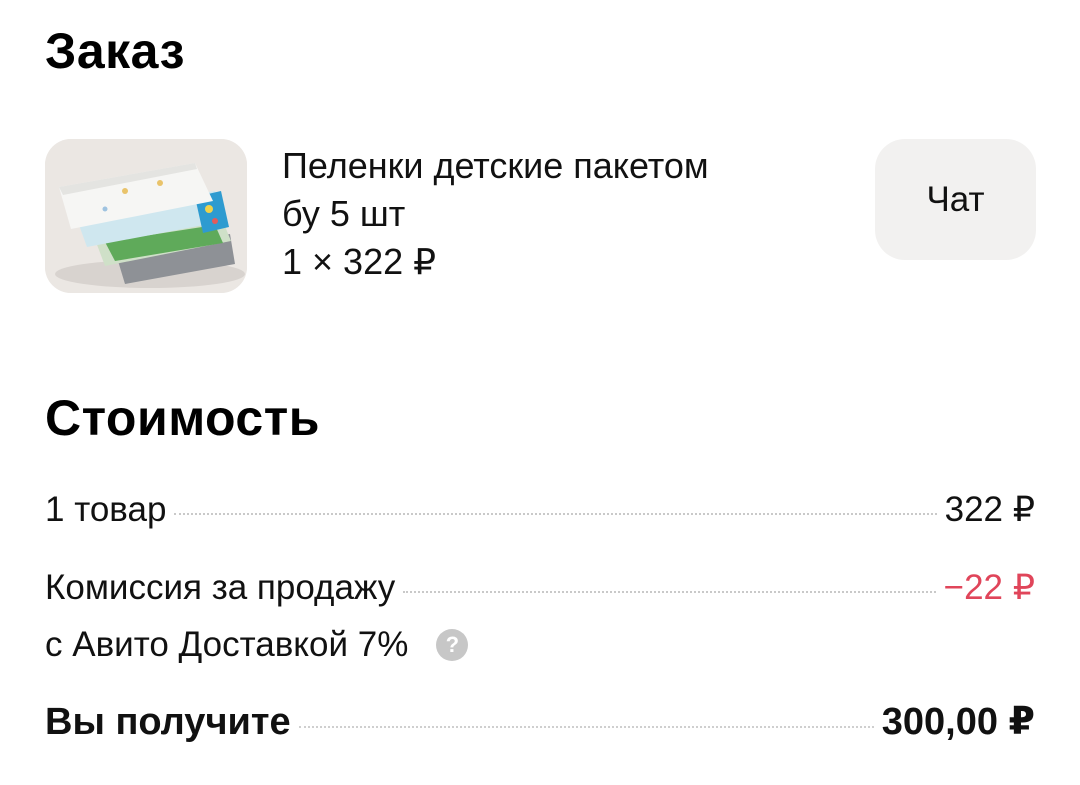 Image resolution: width=1080 pixels, height=785 pixels. Describe the element at coordinates (955, 199) in the screenshot. I see `chat-button: Чат` at that location.